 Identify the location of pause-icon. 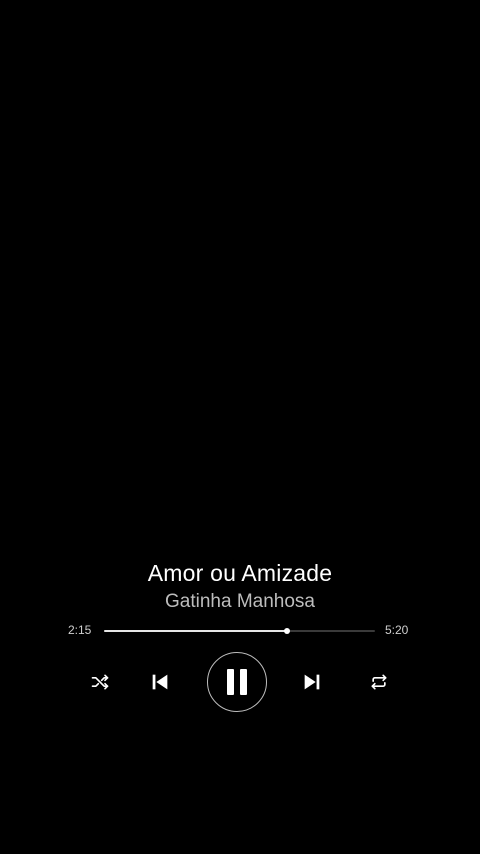
(237, 682).